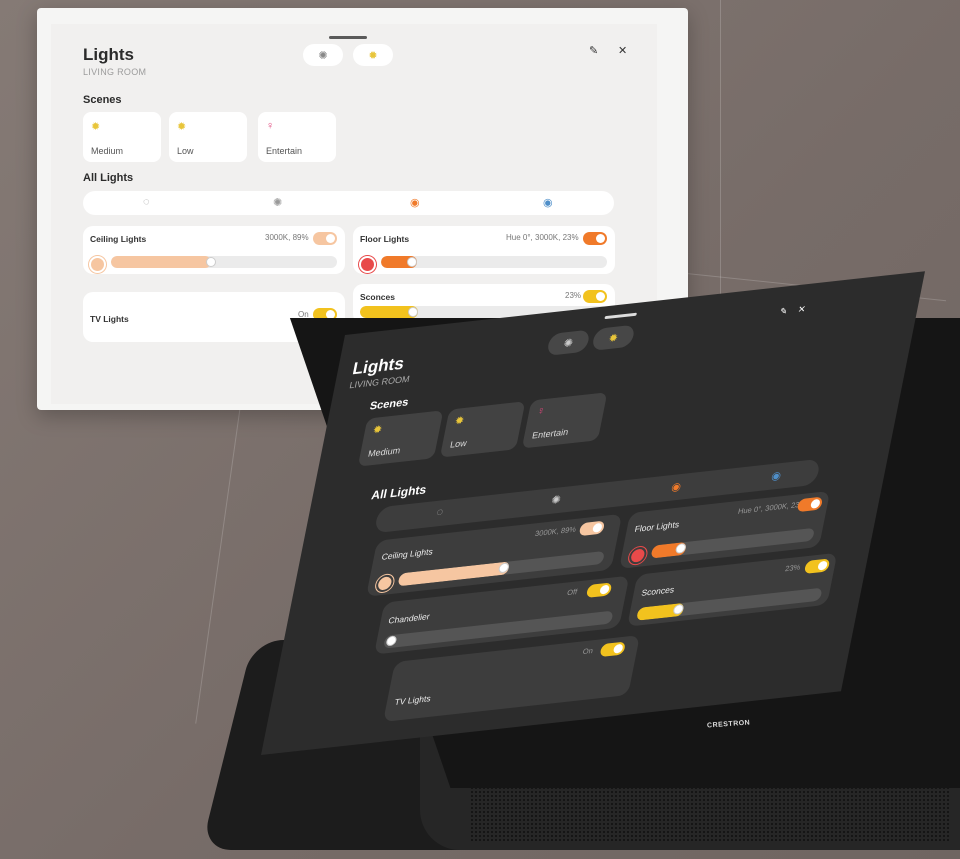 This screenshot has width=960, height=859. What do you see at coordinates (572, 592) in the screenshot?
I see `light-status: Off` at bounding box center [572, 592].